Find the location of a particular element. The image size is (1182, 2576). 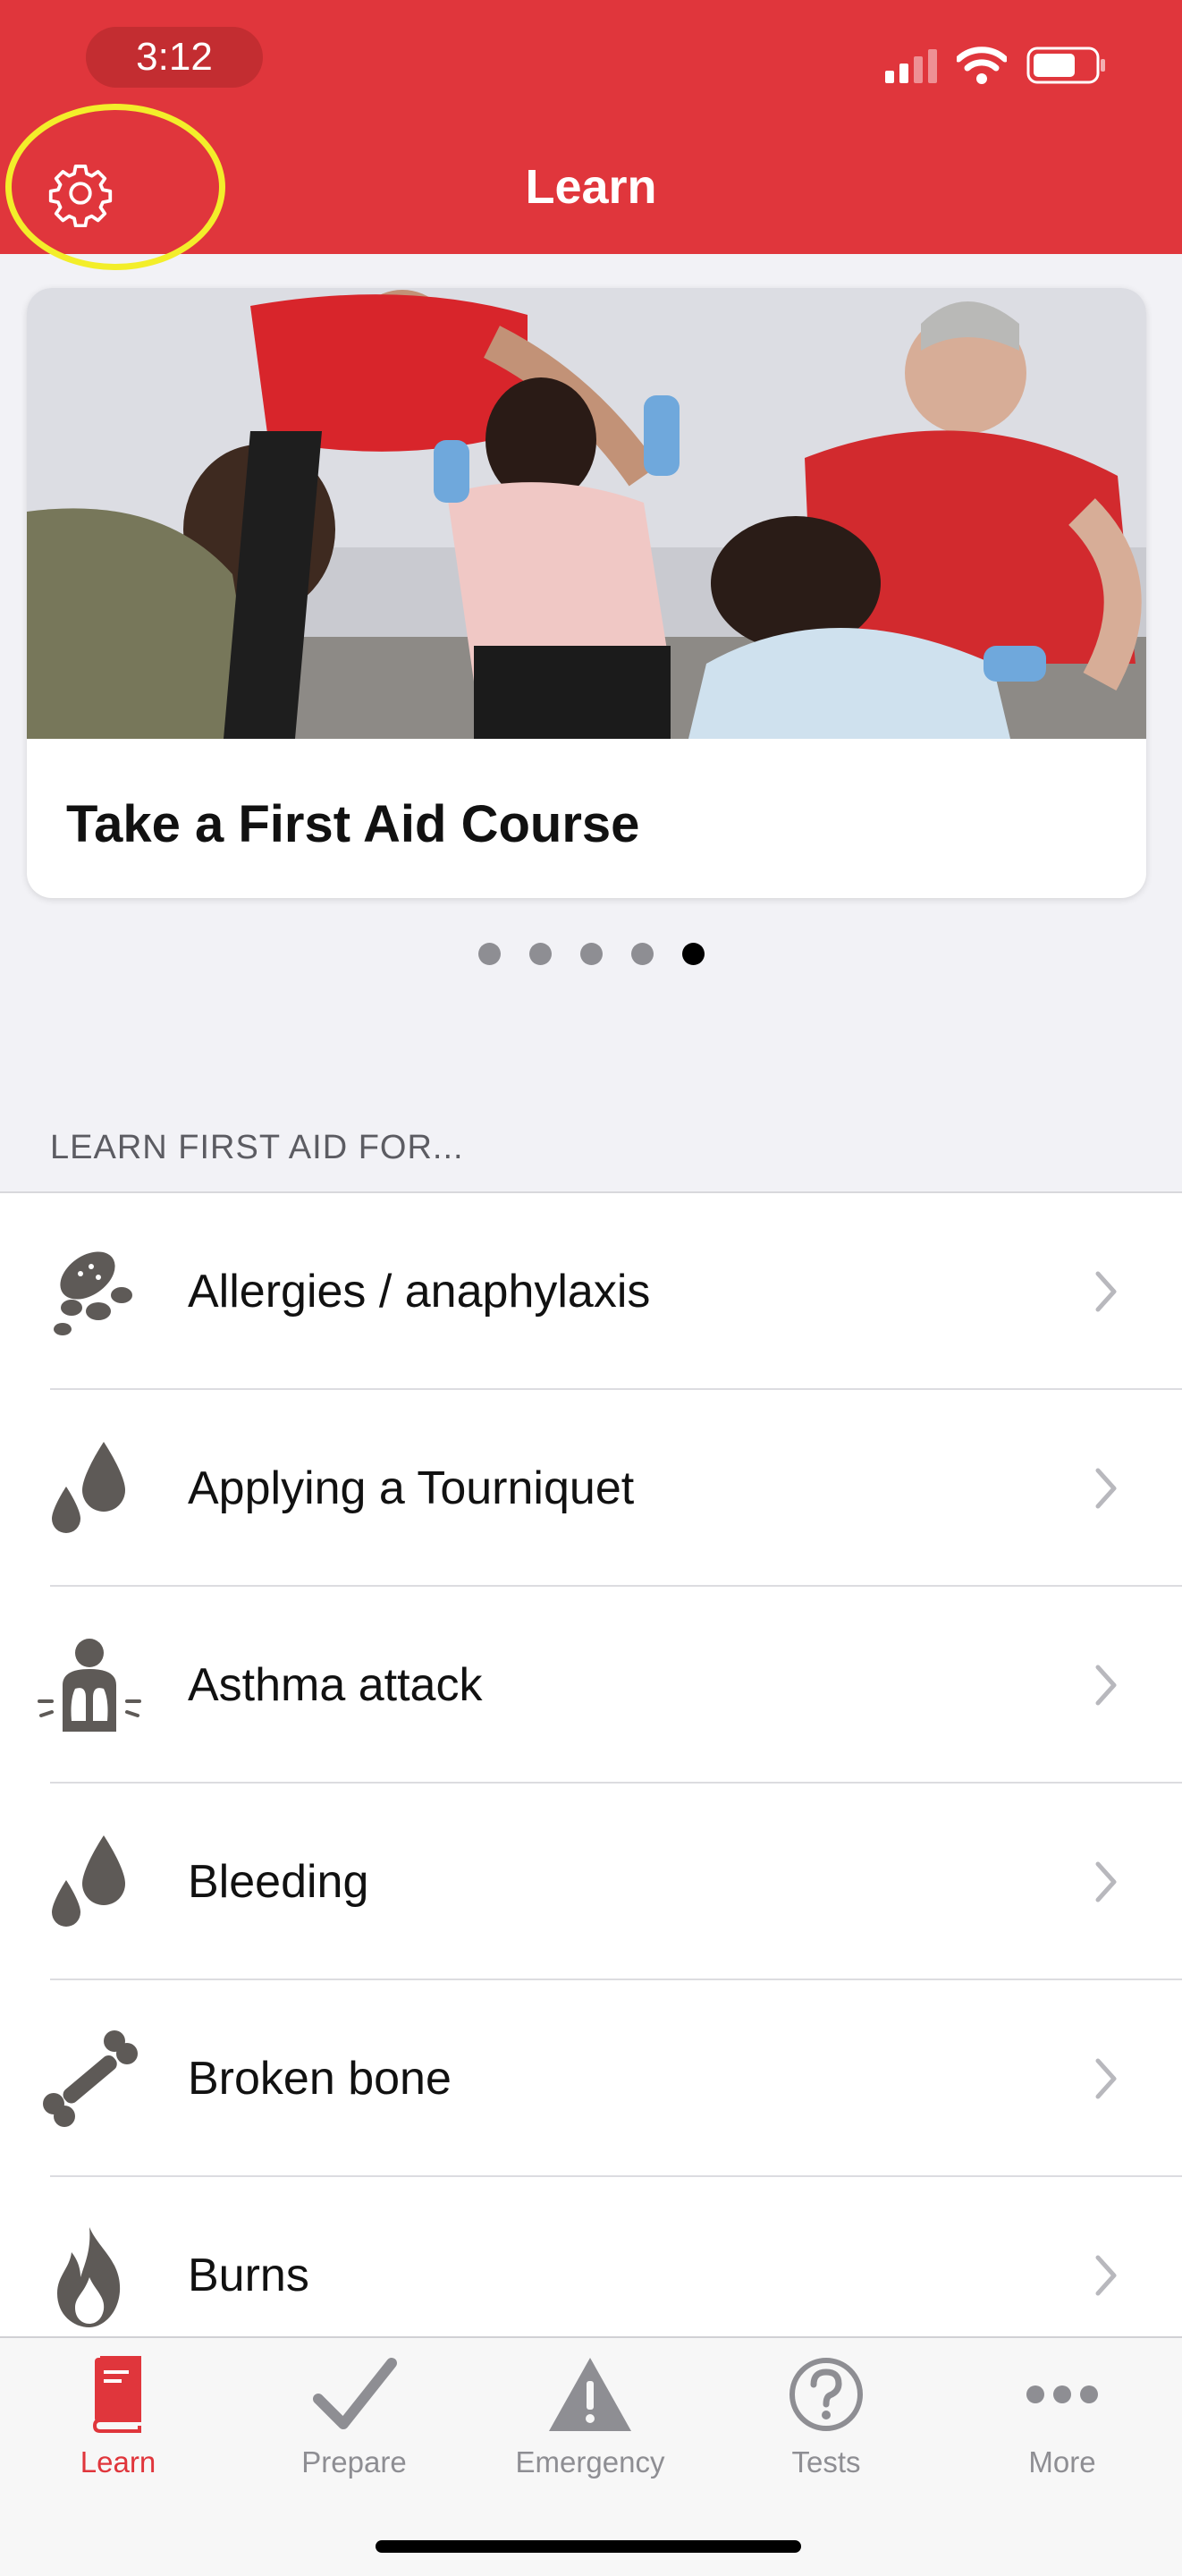

tab-prepare: Prepare is located at coordinates (354, 2421).